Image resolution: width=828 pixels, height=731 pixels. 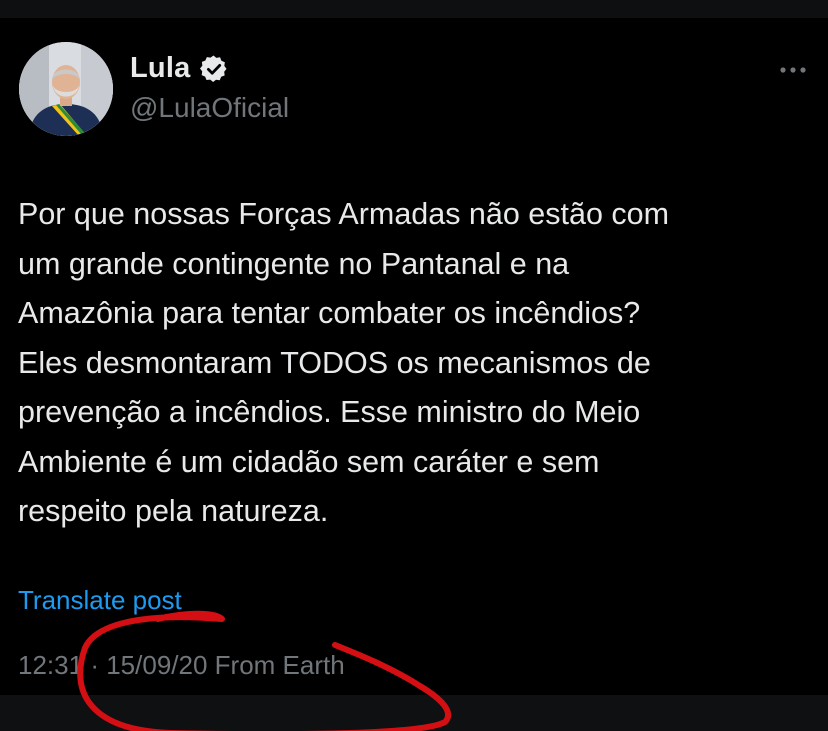 I want to click on post-source: From Earth, so click(x=279, y=665).